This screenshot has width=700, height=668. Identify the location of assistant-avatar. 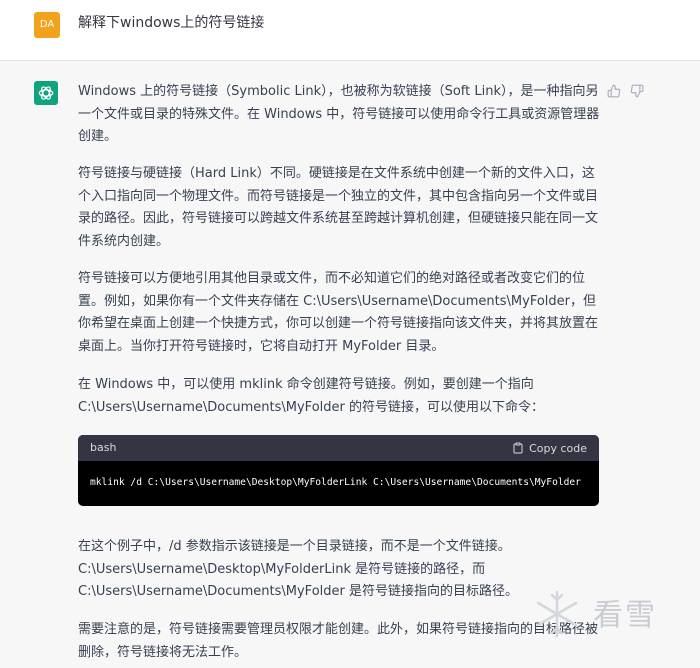
(46, 93).